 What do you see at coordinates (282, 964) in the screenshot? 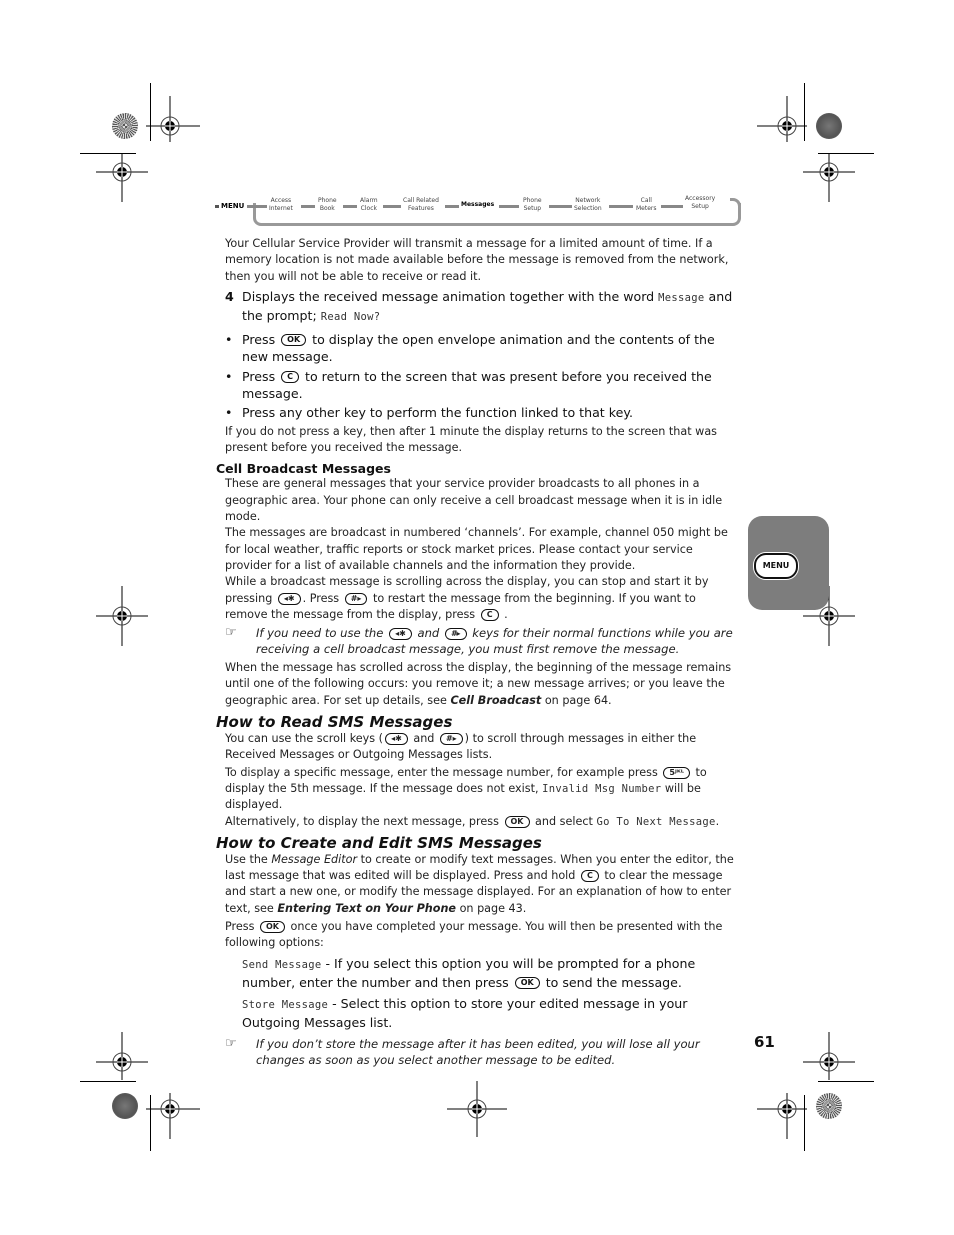
I see `display-text: Send Message` at bounding box center [282, 964].